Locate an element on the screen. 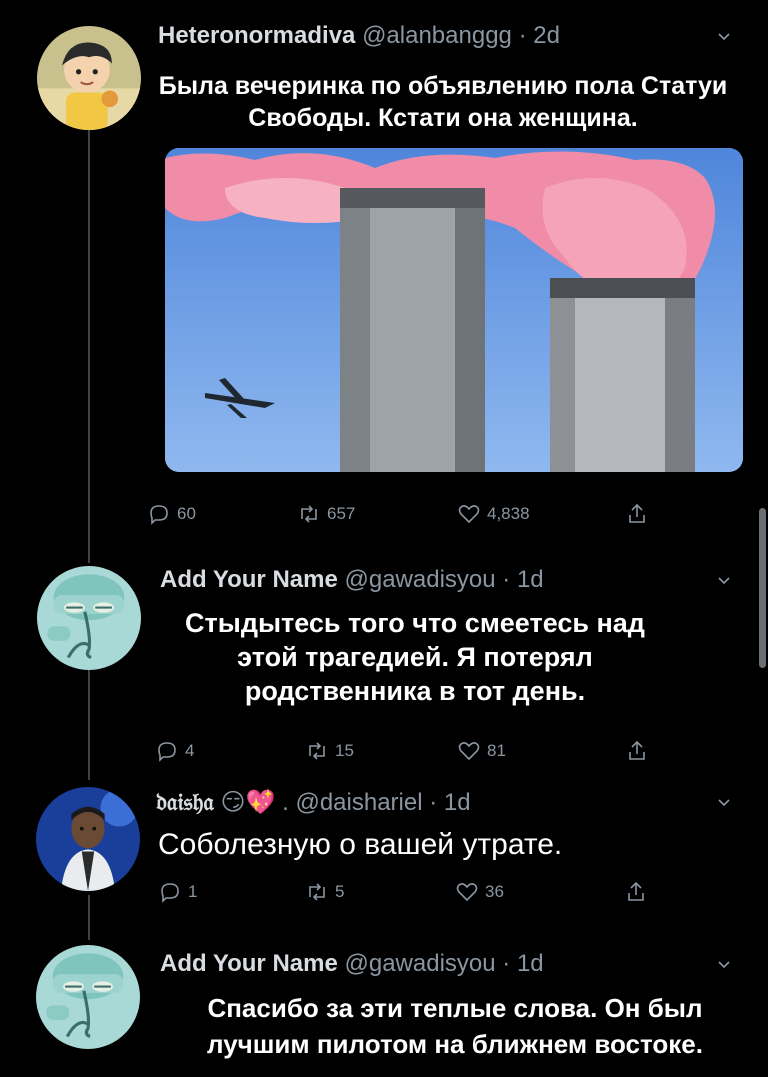 The height and width of the screenshot is (1077, 768). handle: @daishariel is located at coordinates (358, 802).